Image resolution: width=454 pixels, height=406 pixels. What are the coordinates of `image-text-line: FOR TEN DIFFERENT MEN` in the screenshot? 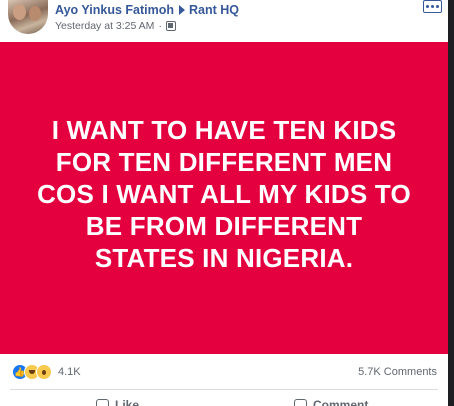 It's located at (224, 162).